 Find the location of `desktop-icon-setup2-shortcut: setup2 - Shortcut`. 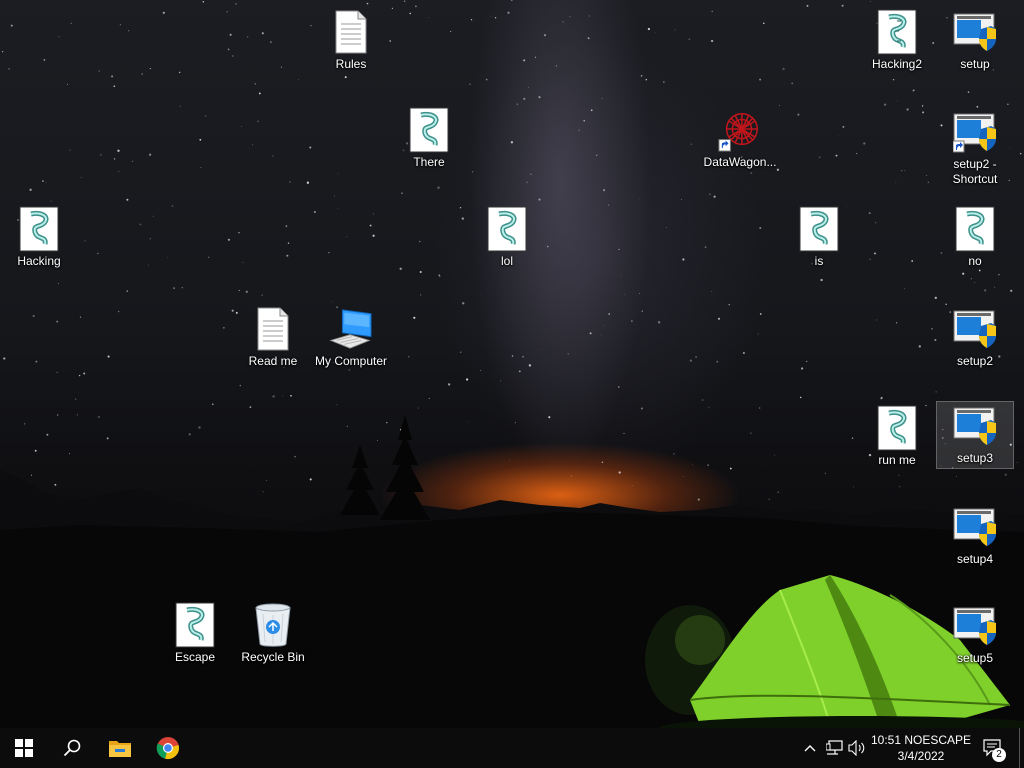

desktop-icon-setup2-shortcut: setup2 - Shortcut is located at coordinates (975, 147).